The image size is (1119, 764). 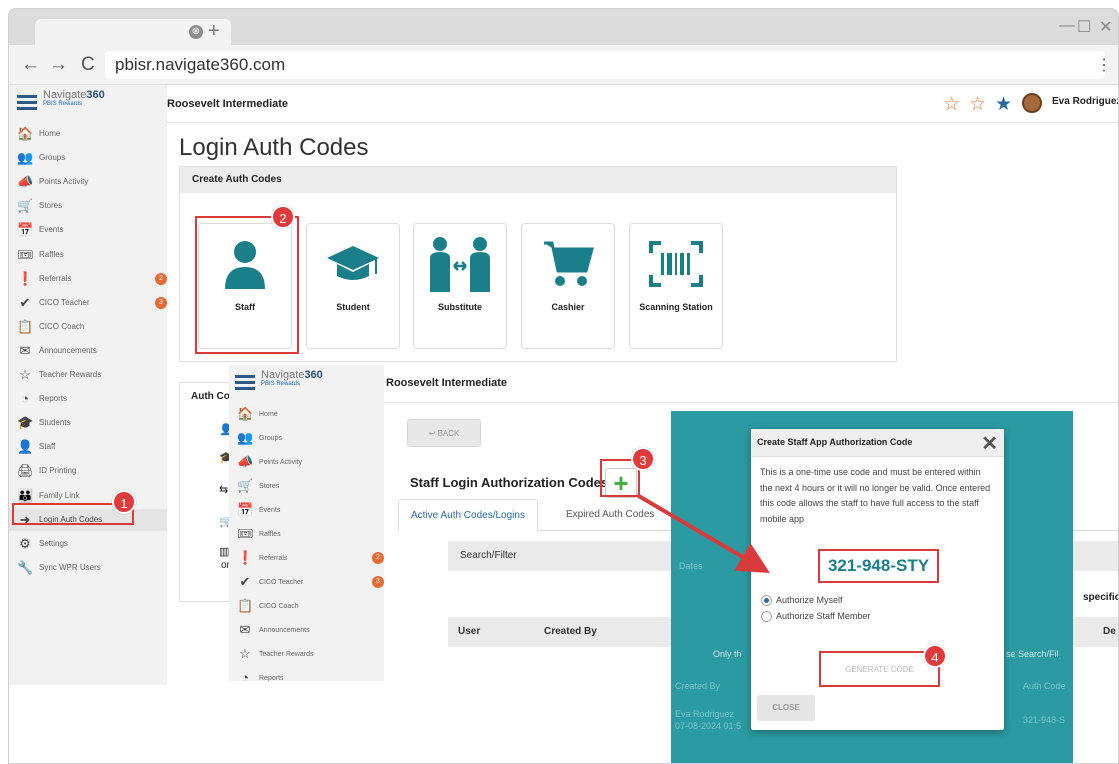 I want to click on minimize-icon: —, so click(x=1067, y=26).